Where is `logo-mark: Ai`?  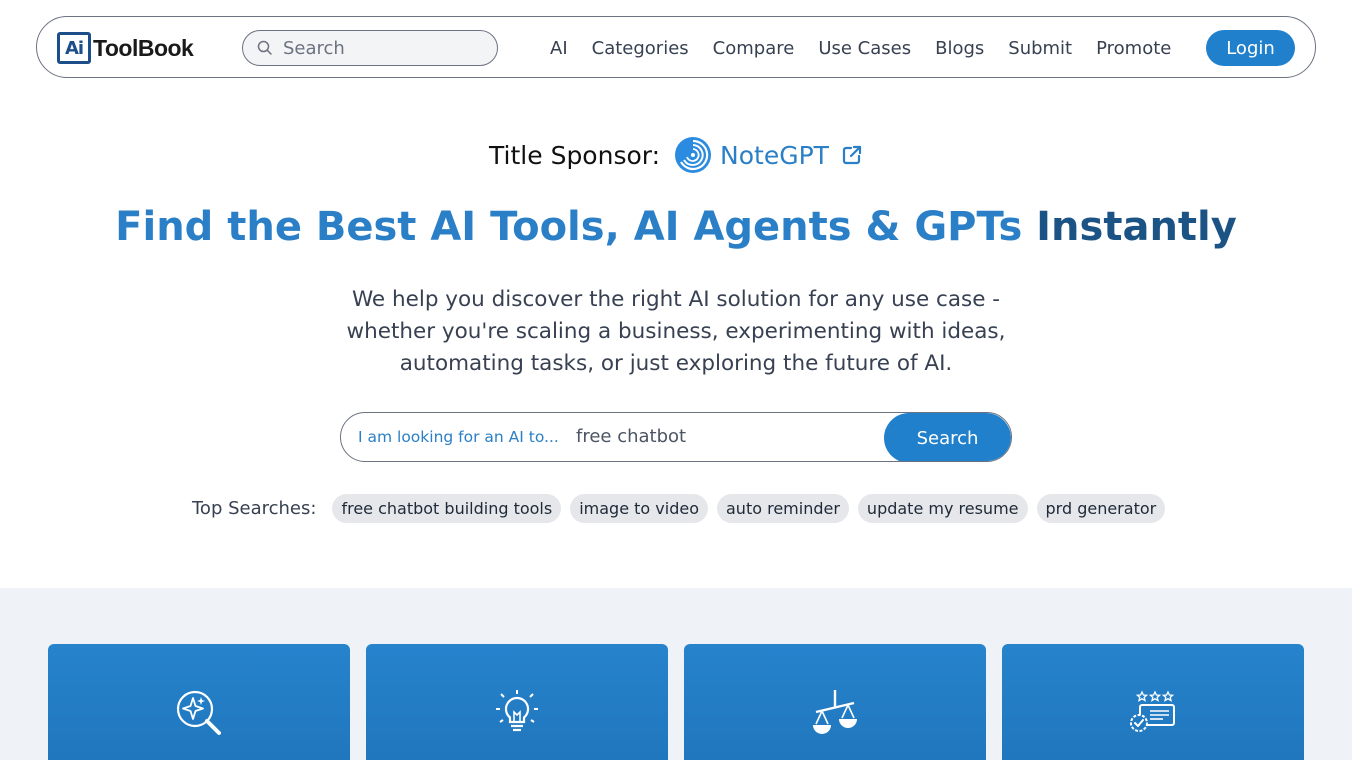
logo-mark: Ai is located at coordinates (74, 48).